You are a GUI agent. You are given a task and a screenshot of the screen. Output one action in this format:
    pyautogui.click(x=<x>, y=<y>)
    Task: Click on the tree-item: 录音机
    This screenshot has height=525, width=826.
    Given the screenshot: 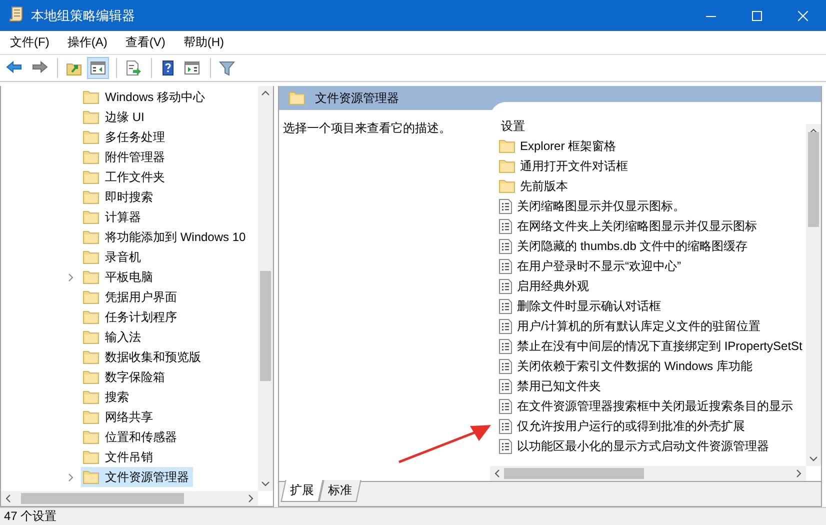 What is the action you would take?
    pyautogui.click(x=113, y=257)
    